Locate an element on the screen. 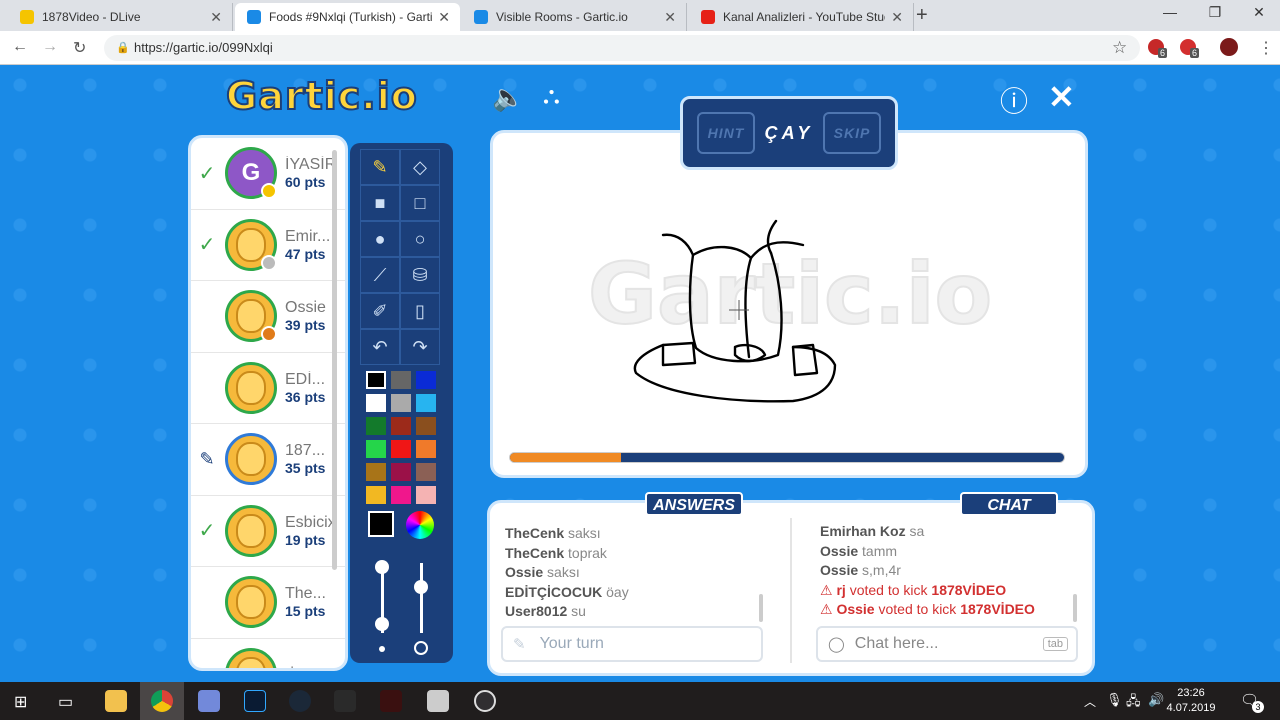 This screenshot has height=720, width=1280. volume-icon: 🔊 is located at coordinates (1156, 700).